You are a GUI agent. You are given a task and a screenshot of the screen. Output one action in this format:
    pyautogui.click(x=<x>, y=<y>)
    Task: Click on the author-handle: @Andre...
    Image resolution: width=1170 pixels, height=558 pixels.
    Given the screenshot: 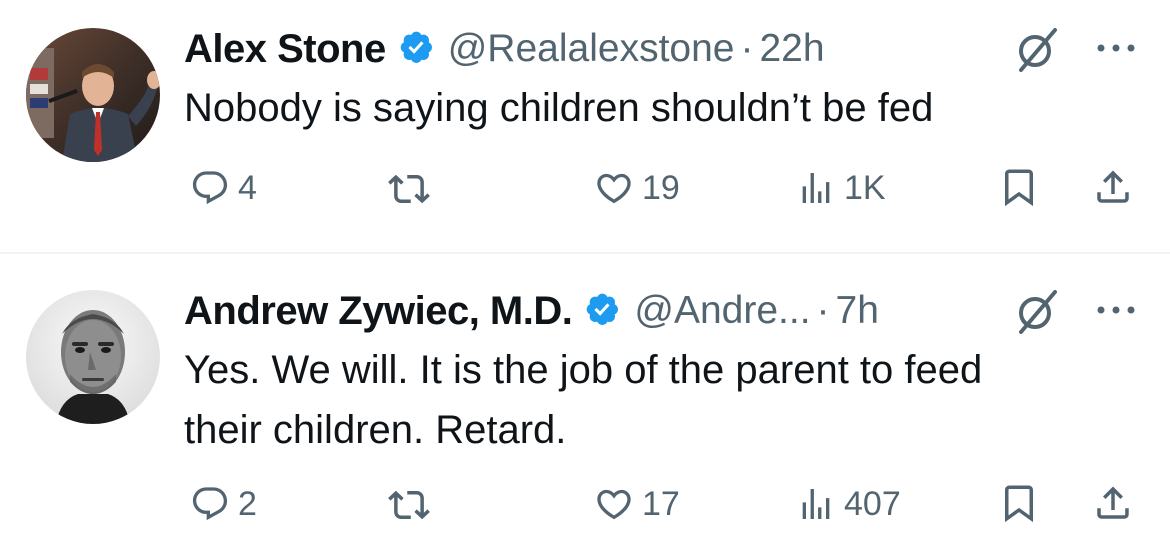 What is the action you would take?
    pyautogui.click(x=722, y=311)
    